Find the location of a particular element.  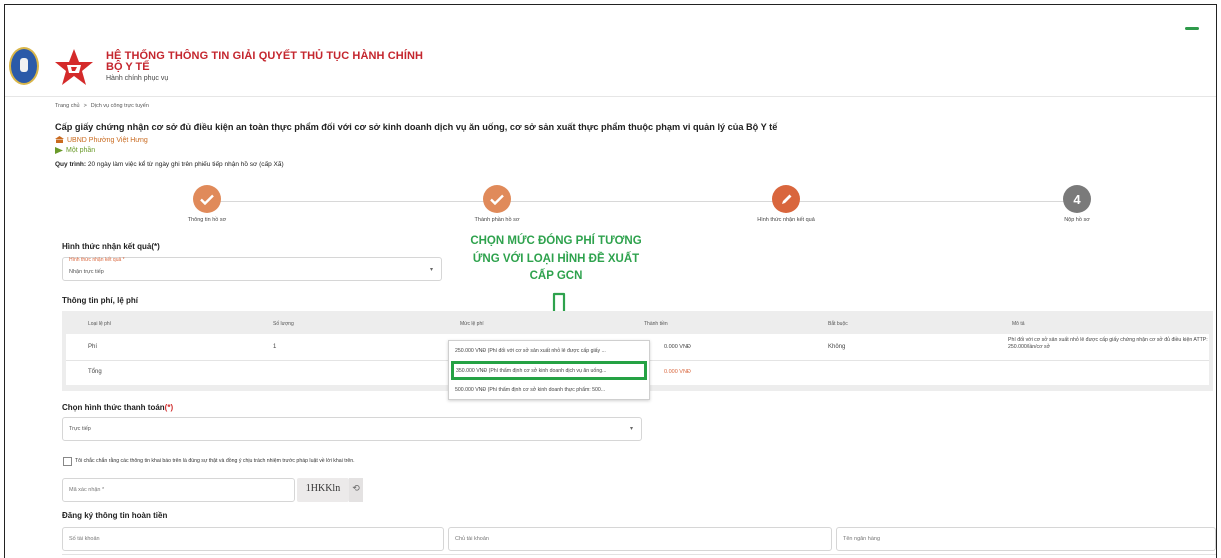

commitment-checkbox is located at coordinates (67, 461).